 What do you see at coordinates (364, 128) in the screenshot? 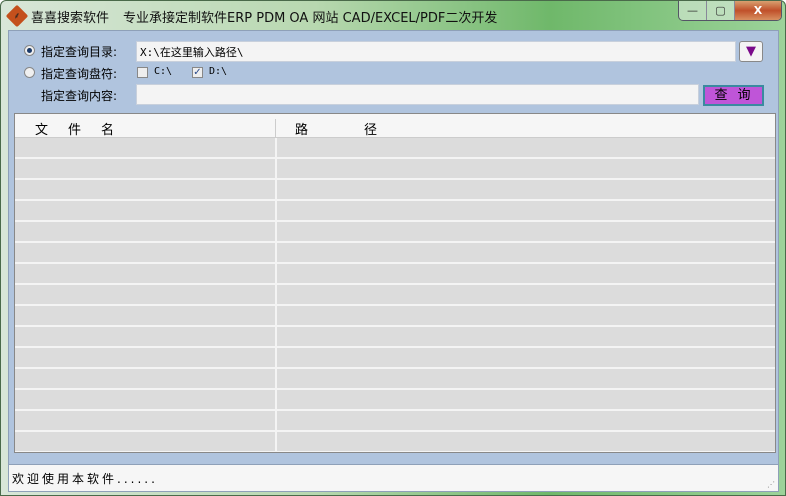
I see `column-header-path: 路径` at bounding box center [364, 128].